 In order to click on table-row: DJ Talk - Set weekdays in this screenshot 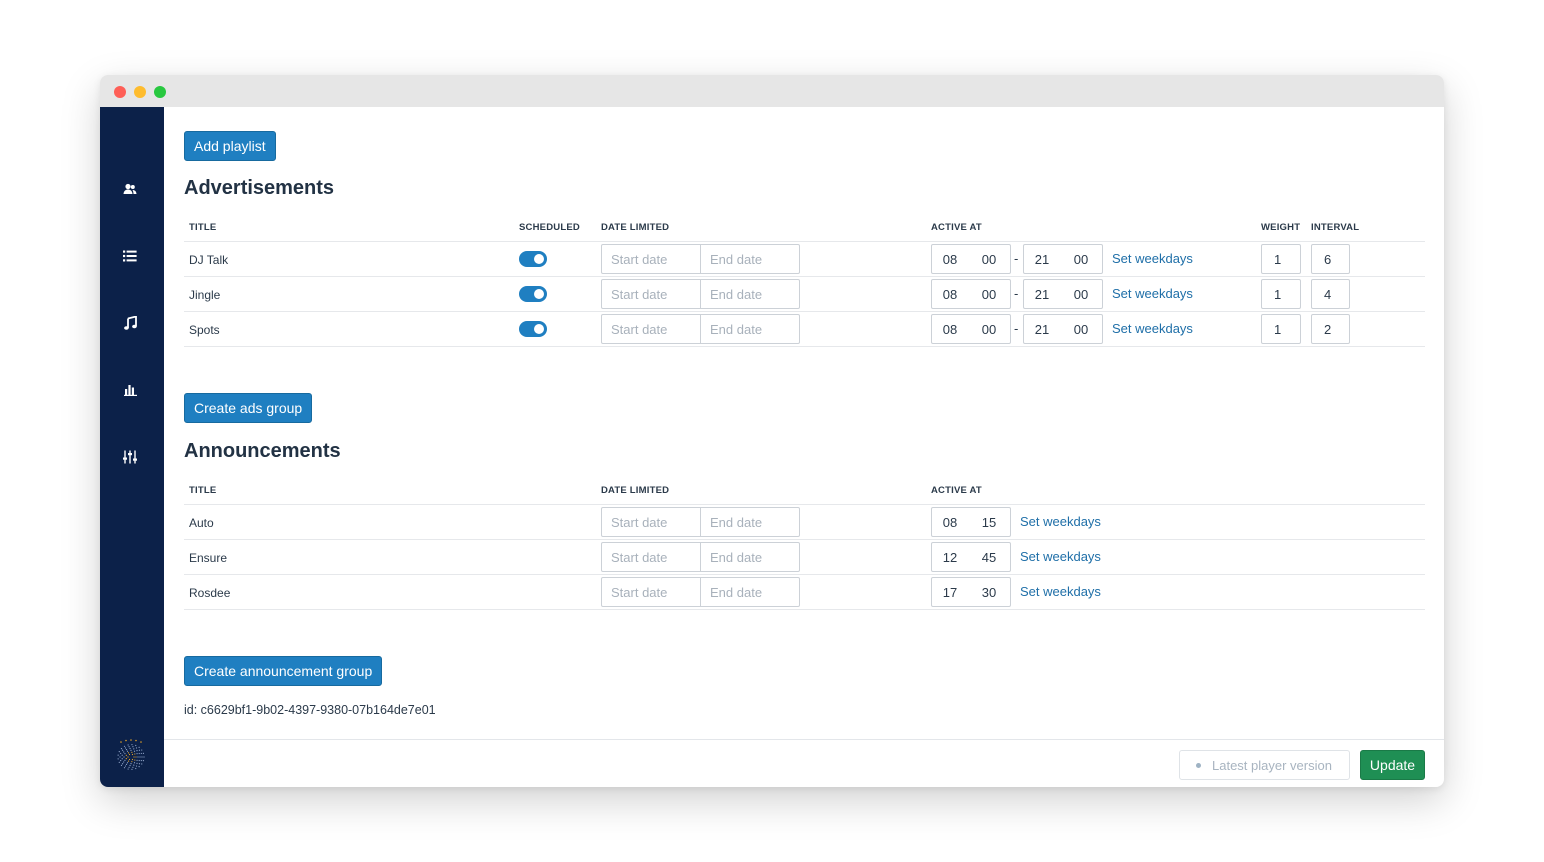, I will do `click(804, 258)`.